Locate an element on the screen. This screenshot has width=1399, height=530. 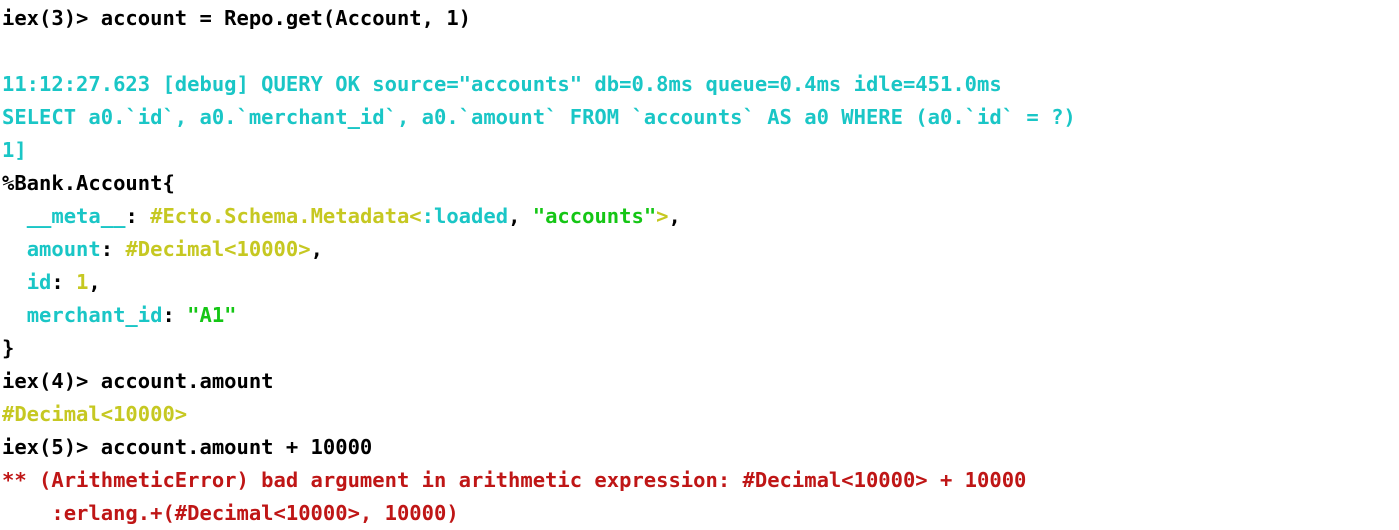
prompt-line-iex-4: iex(4)> account.amount is located at coordinates (700, 381).